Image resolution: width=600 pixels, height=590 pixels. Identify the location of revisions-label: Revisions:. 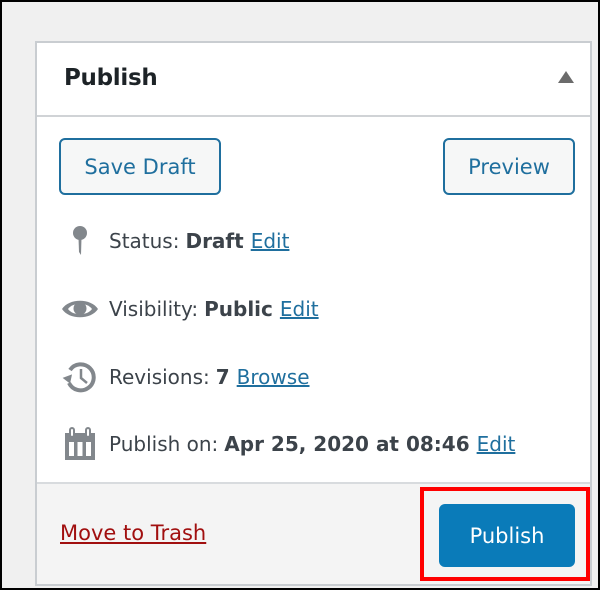
(159, 377).